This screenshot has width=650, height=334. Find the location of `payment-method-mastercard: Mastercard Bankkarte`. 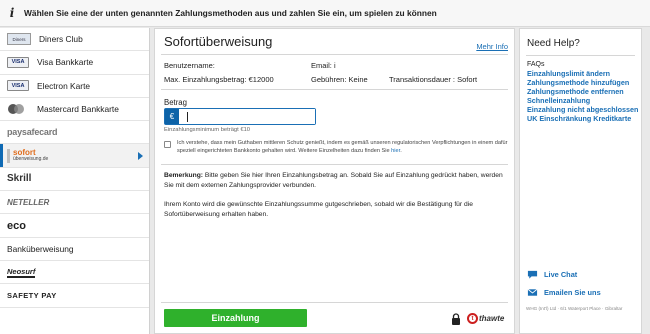

payment-method-mastercard: Mastercard Bankkarte is located at coordinates (74, 110).